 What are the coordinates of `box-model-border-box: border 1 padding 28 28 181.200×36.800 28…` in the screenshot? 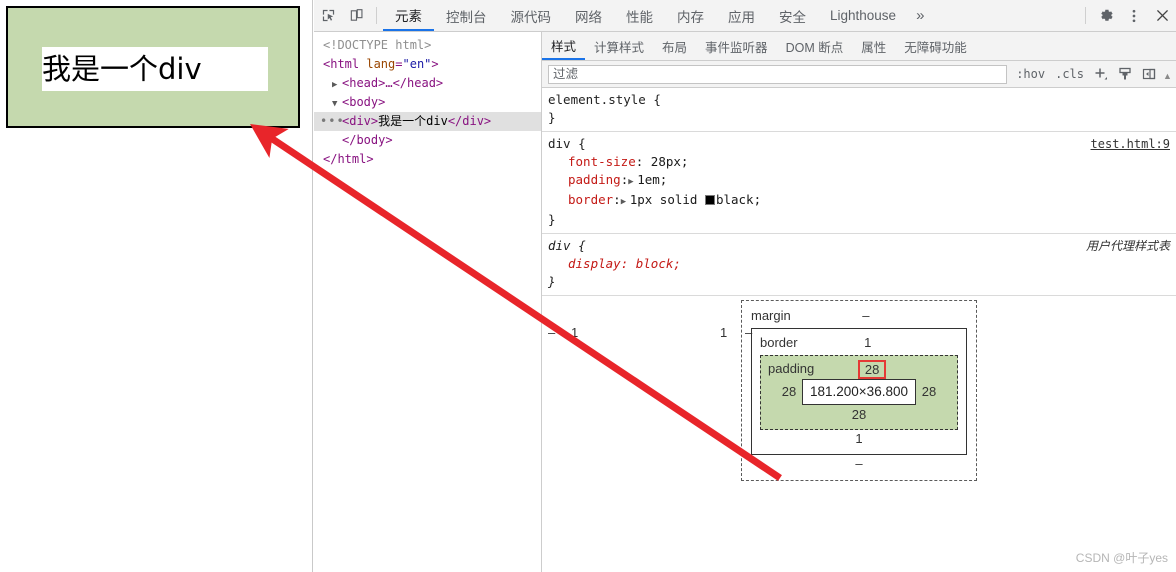 It's located at (859, 391).